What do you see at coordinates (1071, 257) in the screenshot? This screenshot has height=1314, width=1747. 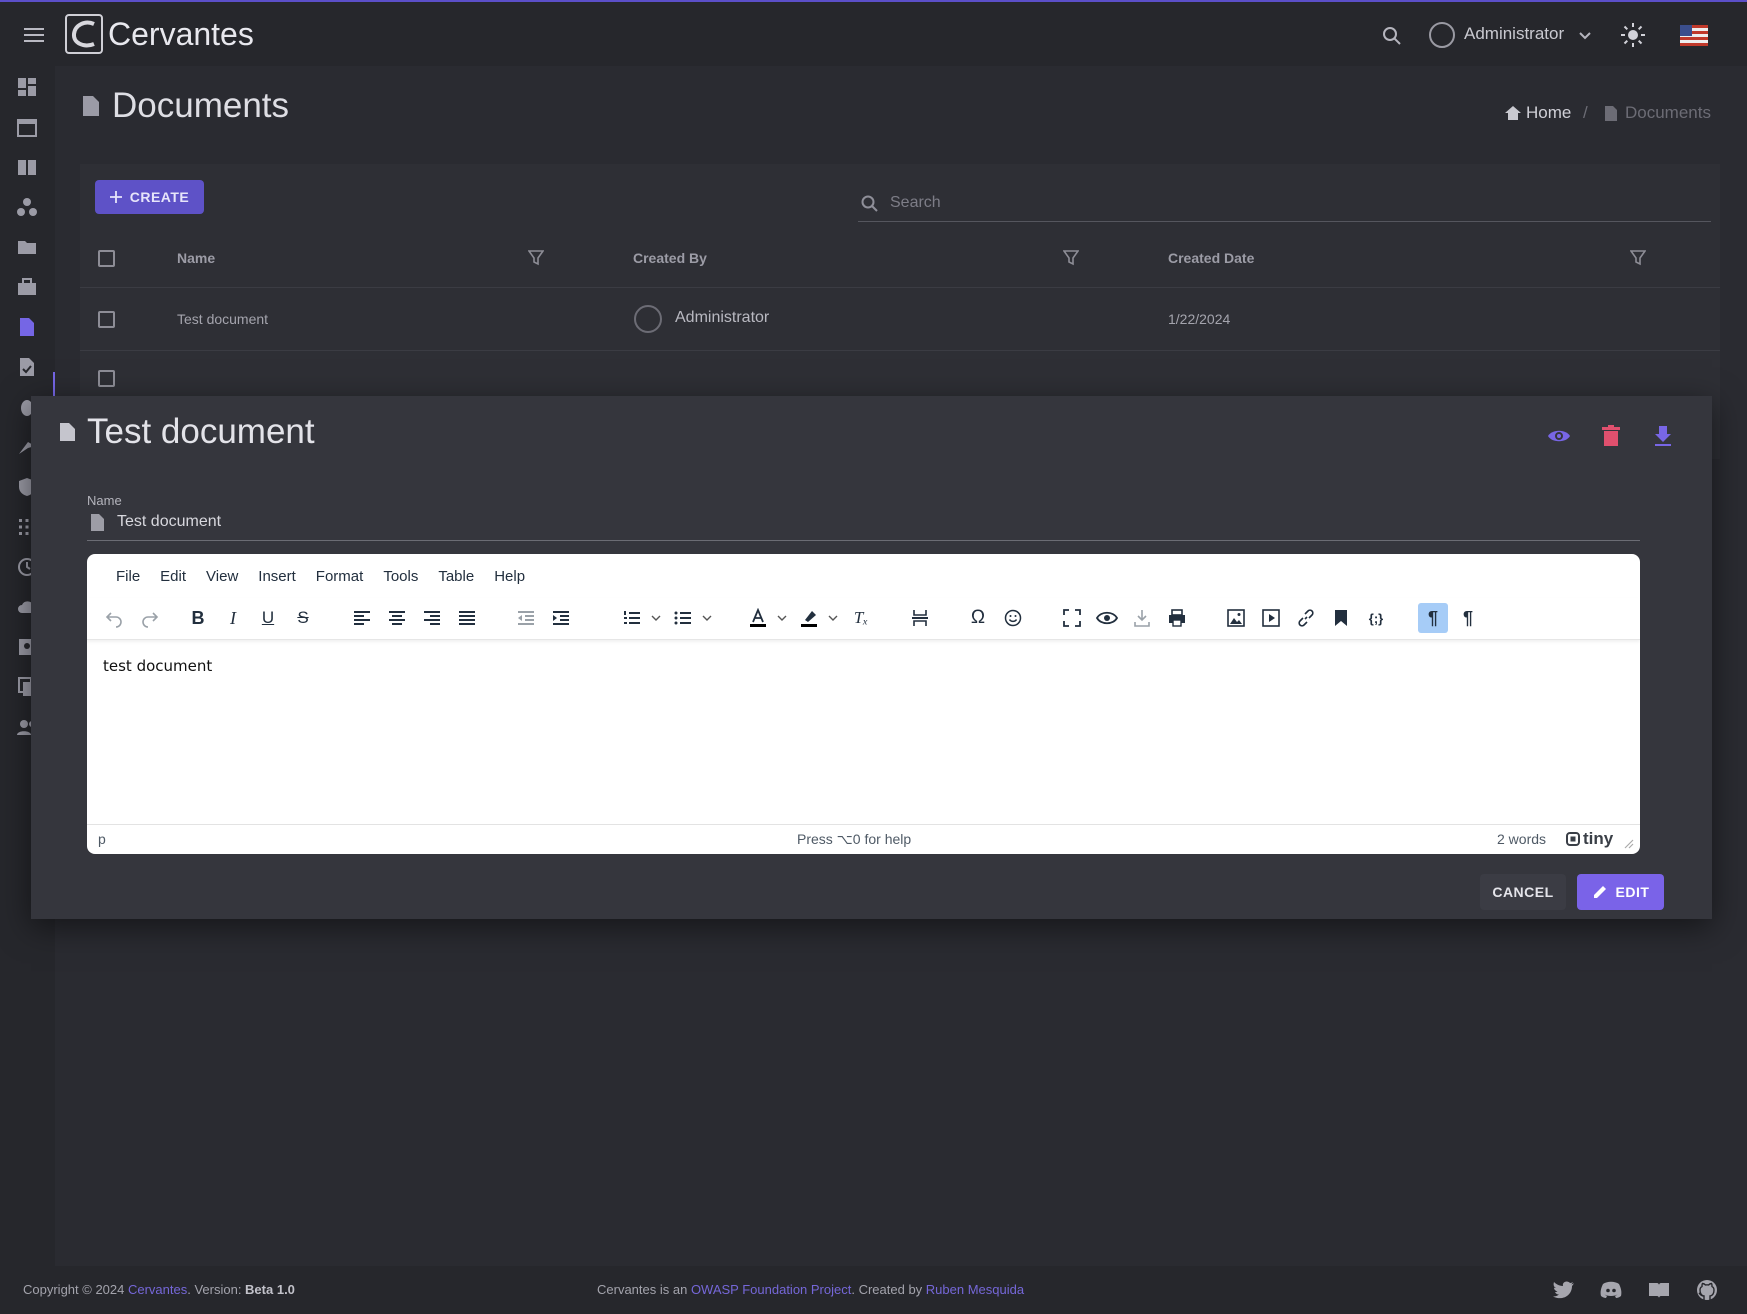 I see `created-by-filter-icon` at bounding box center [1071, 257].